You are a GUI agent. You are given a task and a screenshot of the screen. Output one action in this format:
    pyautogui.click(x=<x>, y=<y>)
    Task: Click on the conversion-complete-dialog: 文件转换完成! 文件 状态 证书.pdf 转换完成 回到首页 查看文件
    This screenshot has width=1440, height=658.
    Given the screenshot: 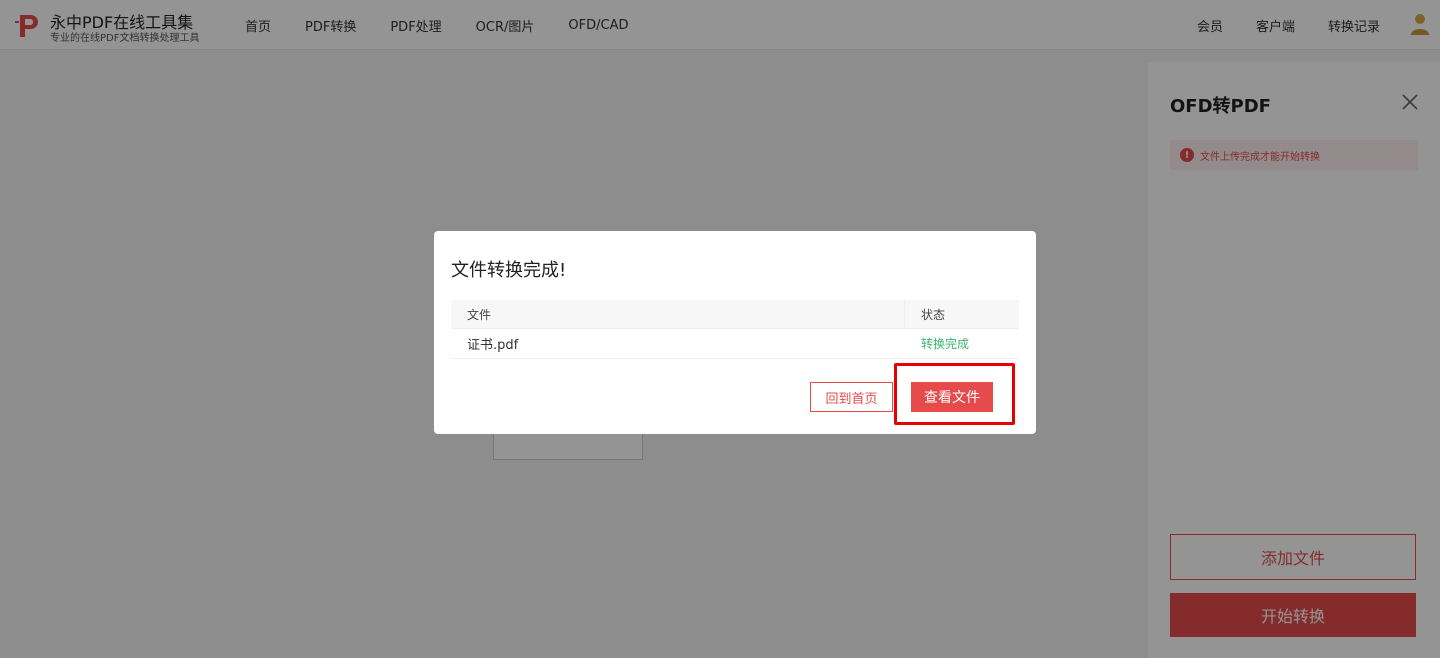 What is the action you would take?
    pyautogui.click(x=735, y=332)
    